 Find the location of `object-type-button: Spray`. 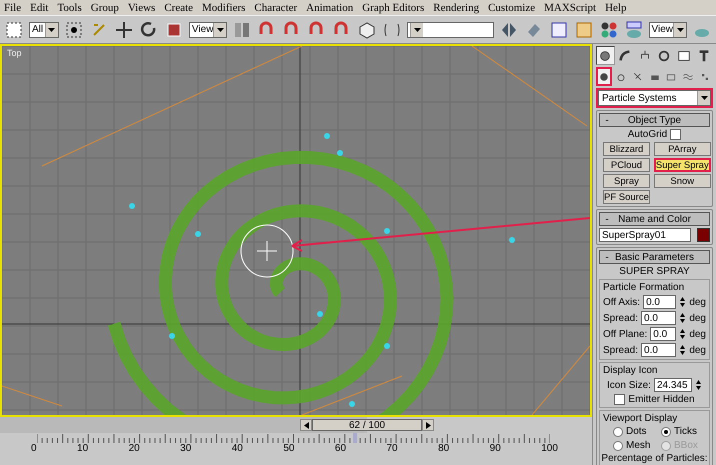

object-type-button: Spray is located at coordinates (626, 181).